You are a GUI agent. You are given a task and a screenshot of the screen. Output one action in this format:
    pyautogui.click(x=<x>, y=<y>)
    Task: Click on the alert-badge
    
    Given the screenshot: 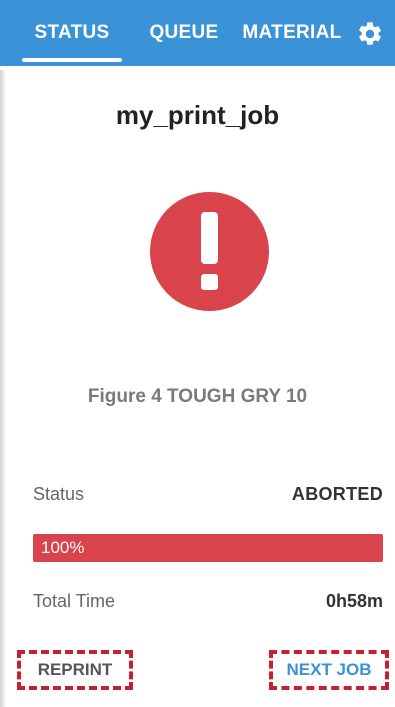 What is the action you would take?
    pyautogui.click(x=209, y=251)
    